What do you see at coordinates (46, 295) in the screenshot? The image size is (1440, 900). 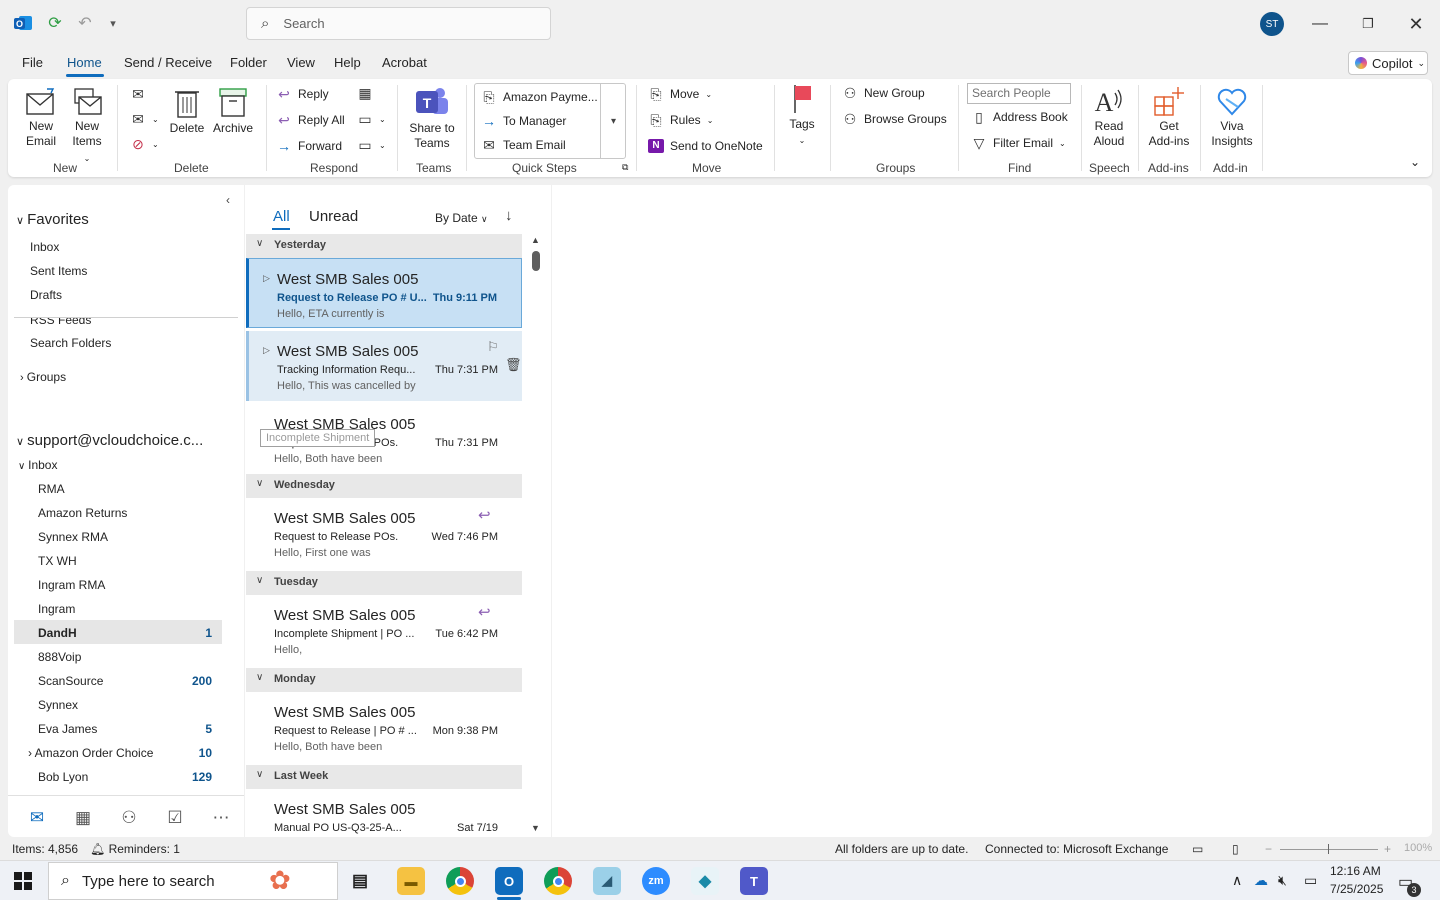 I see `folder-favorites-drafts: Drafts` at bounding box center [46, 295].